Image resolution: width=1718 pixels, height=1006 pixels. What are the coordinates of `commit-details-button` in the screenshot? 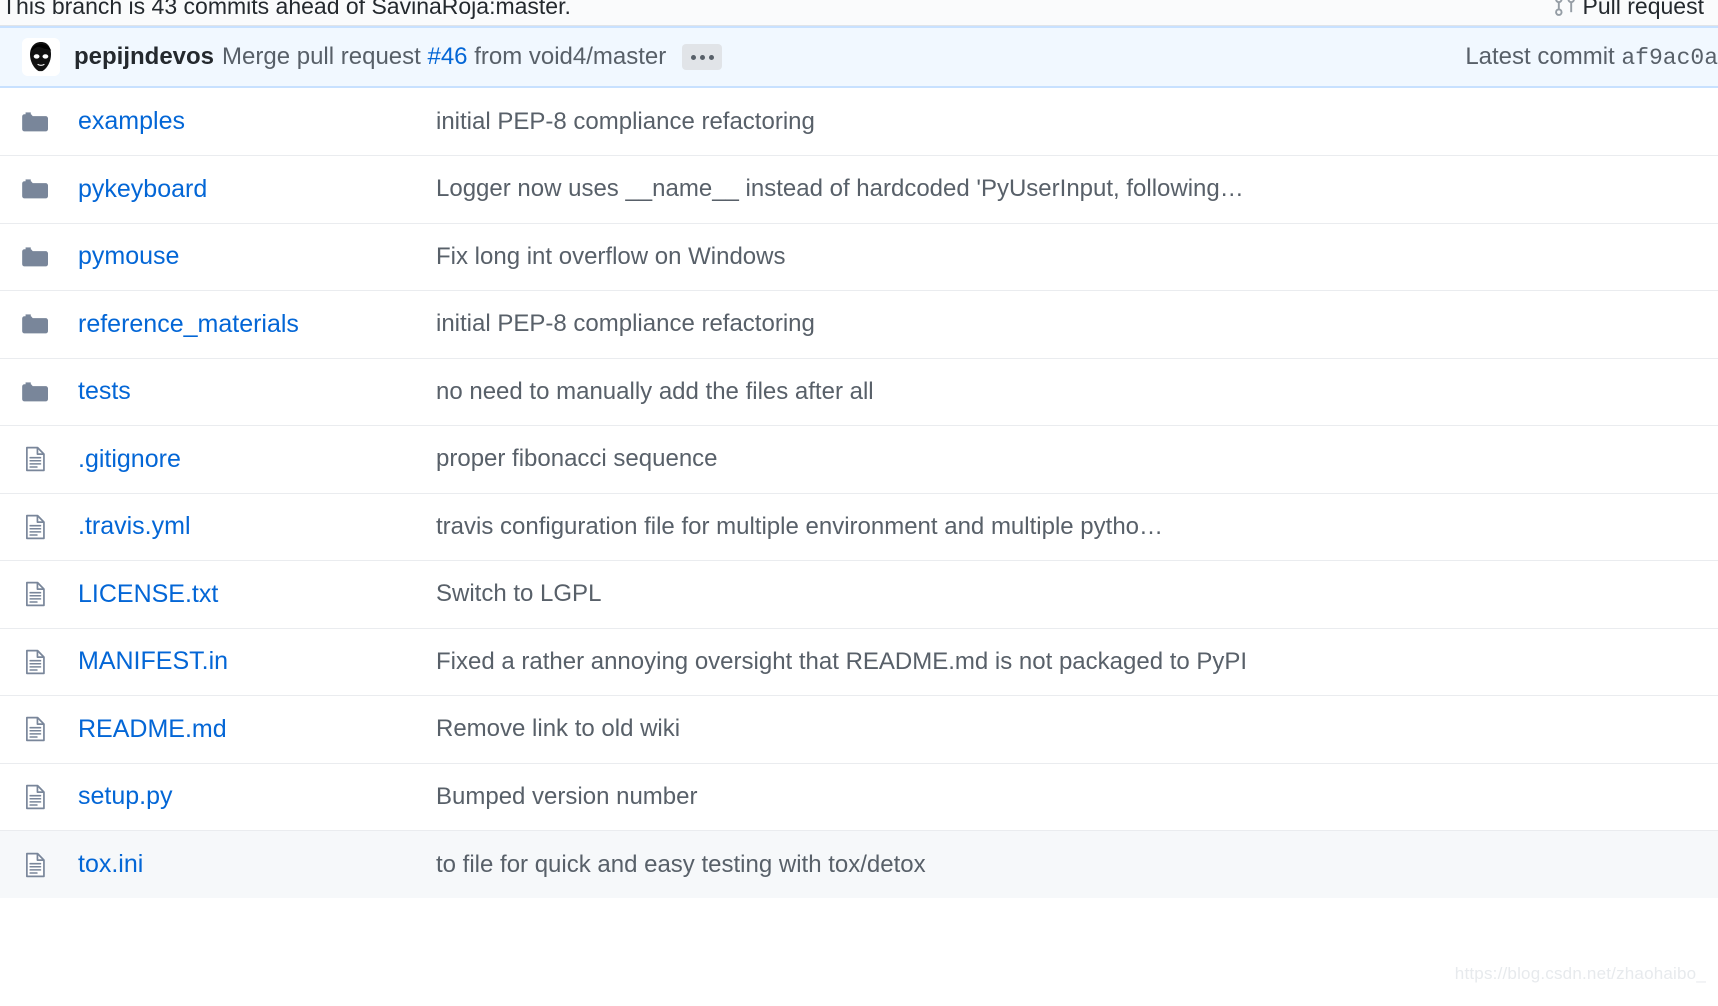 It's located at (702, 57).